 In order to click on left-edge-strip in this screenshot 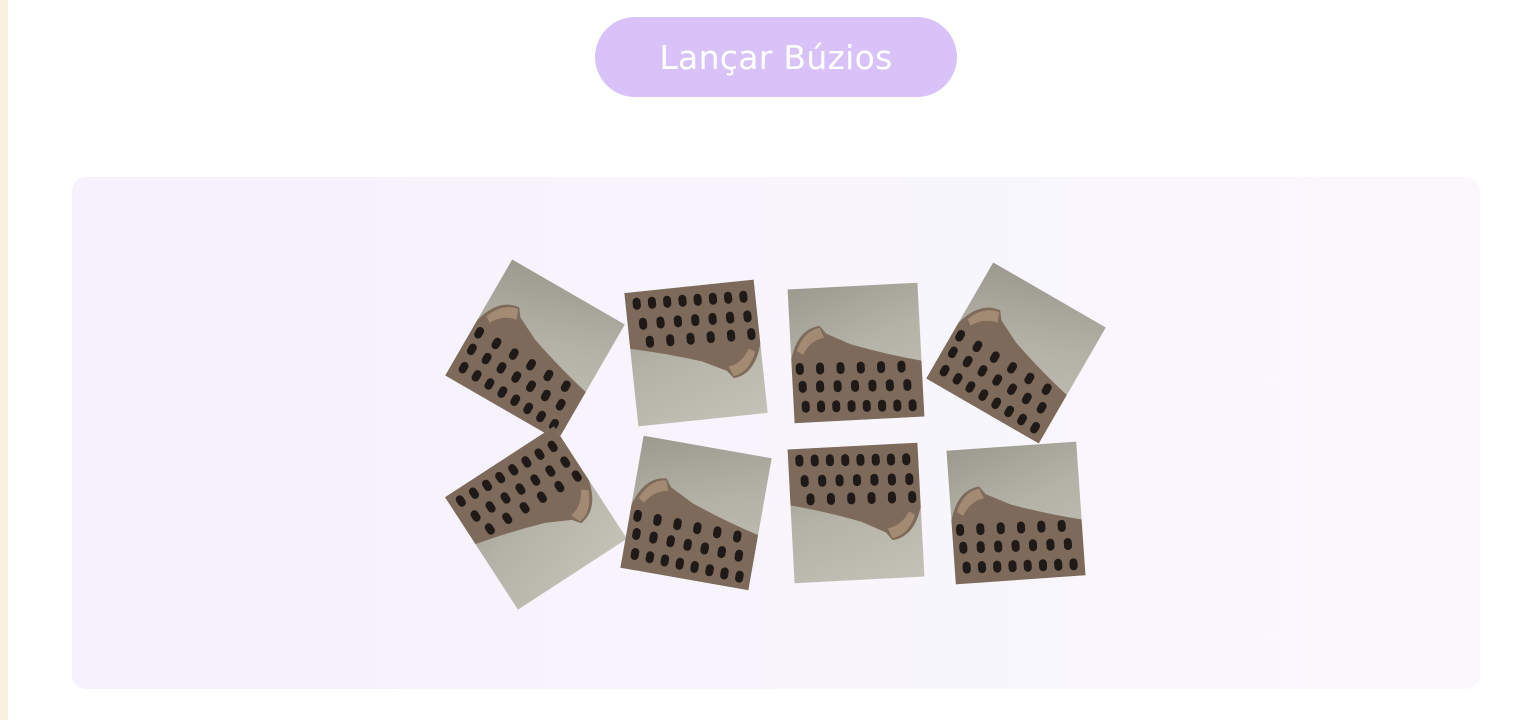, I will do `click(4, 360)`.